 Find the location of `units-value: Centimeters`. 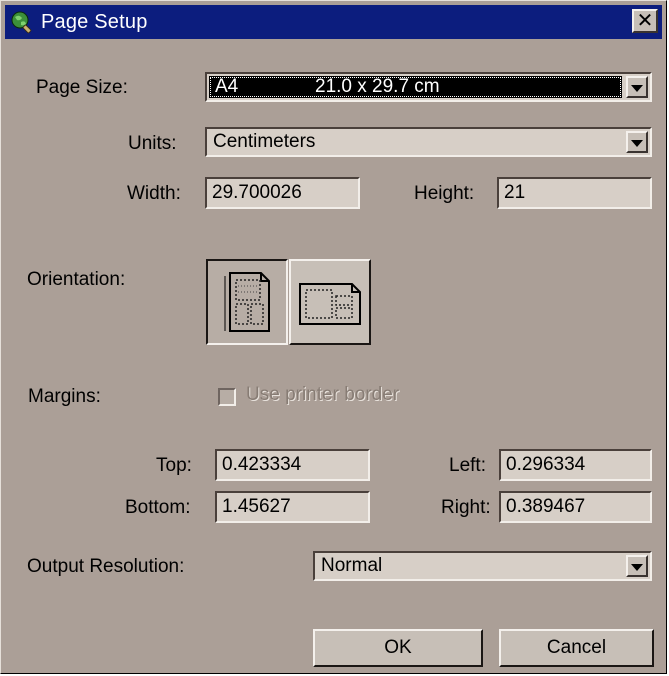

units-value: Centimeters is located at coordinates (264, 141).